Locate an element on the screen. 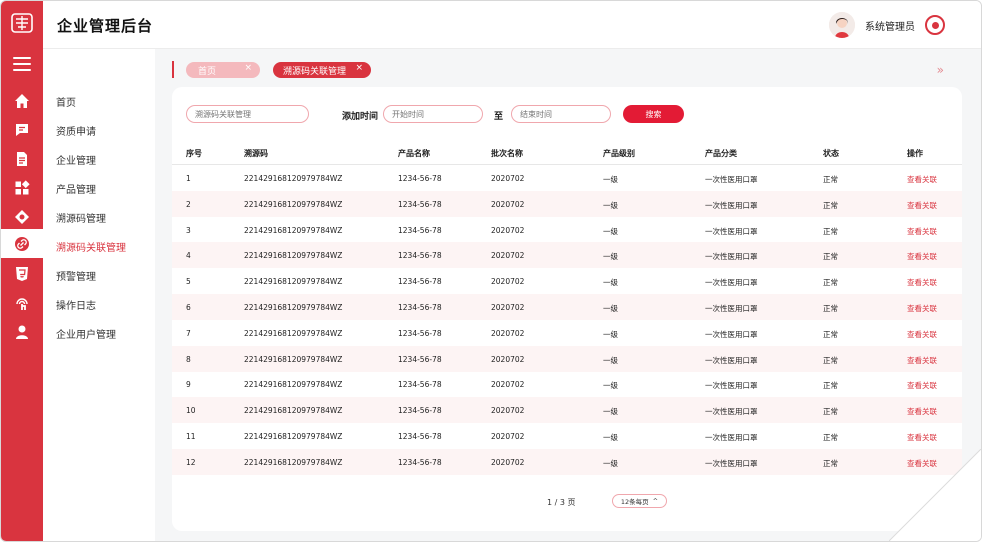  sidebar-item-warning: 预警管理 is located at coordinates (76, 275).